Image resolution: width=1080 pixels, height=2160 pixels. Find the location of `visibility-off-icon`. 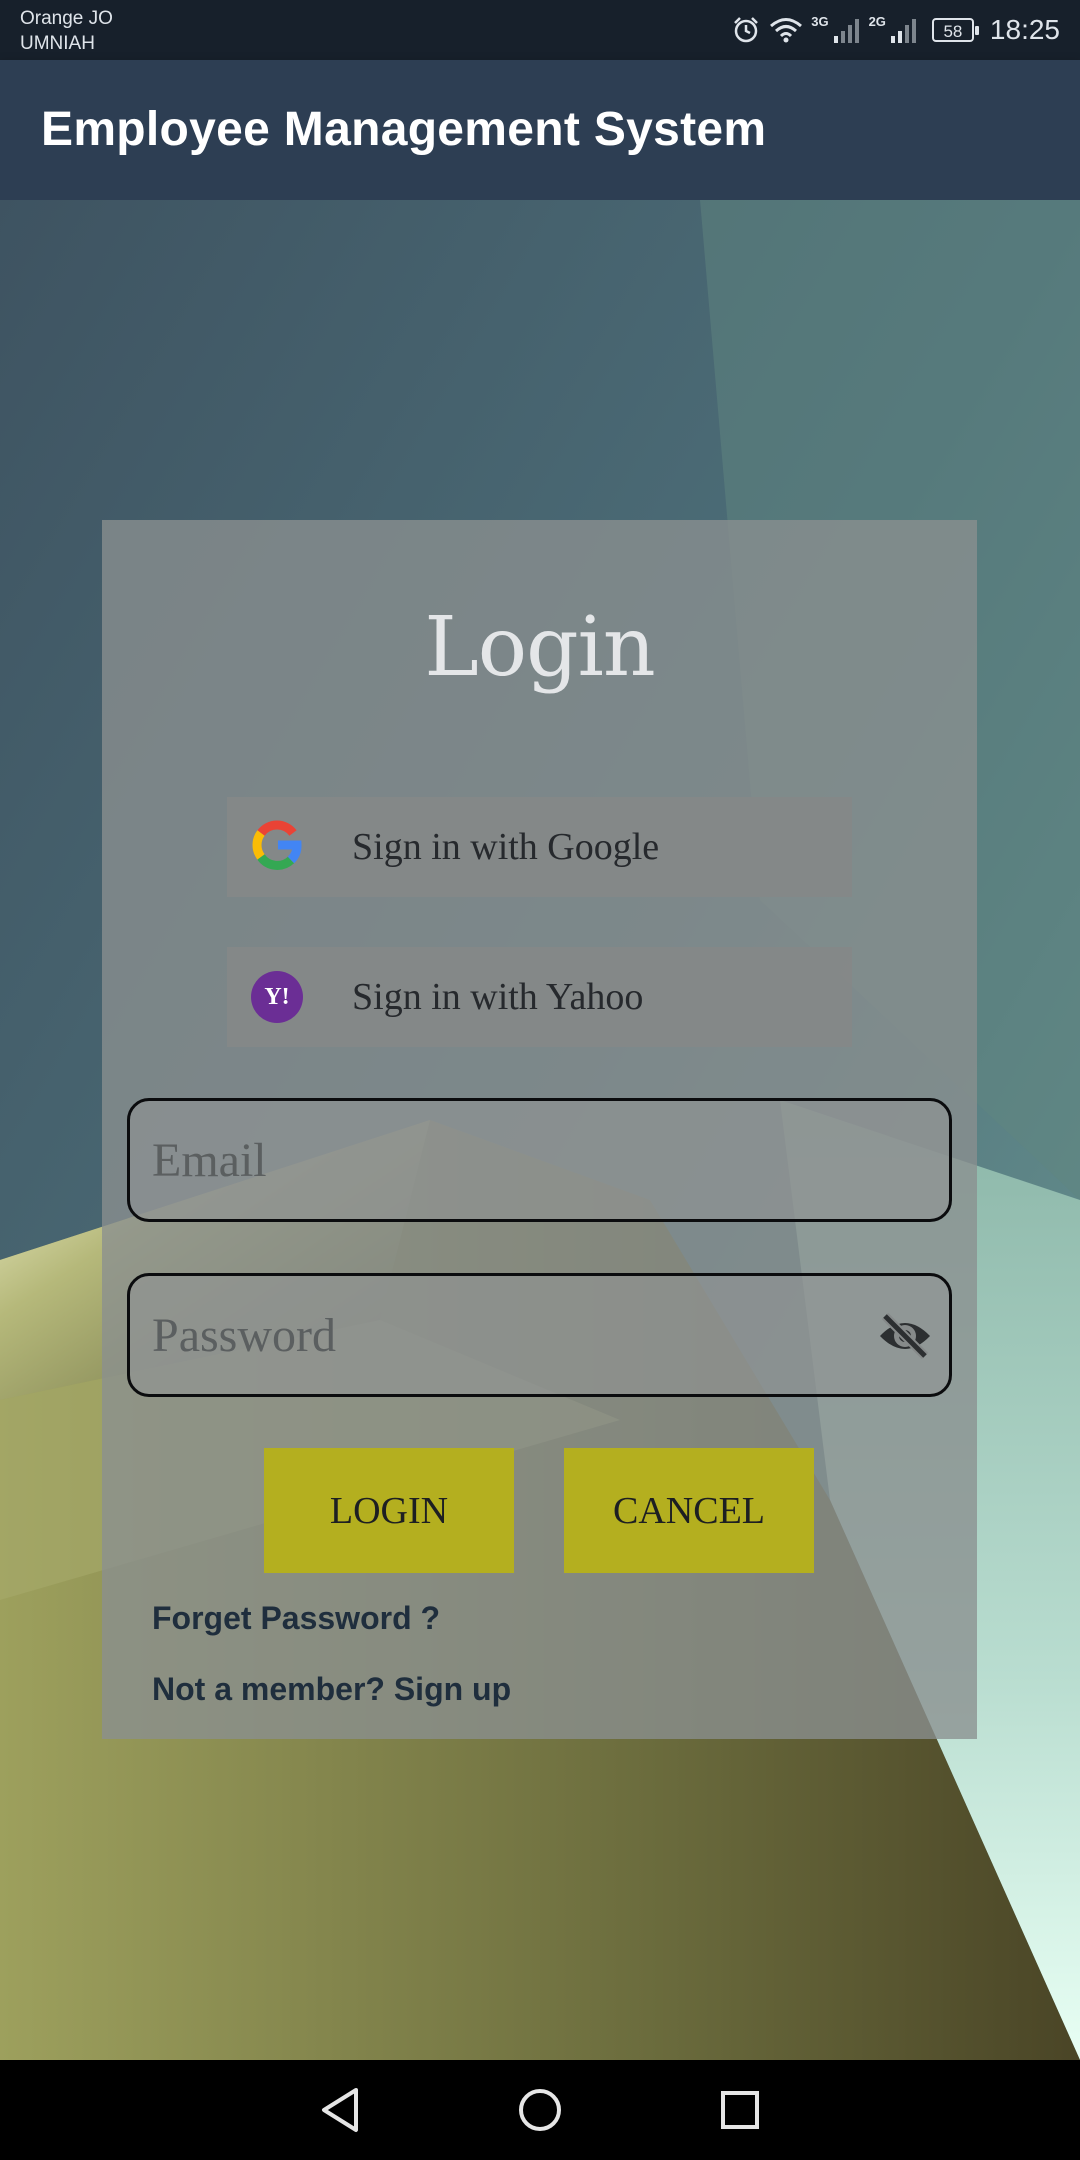

visibility-off-icon is located at coordinates (905, 1338).